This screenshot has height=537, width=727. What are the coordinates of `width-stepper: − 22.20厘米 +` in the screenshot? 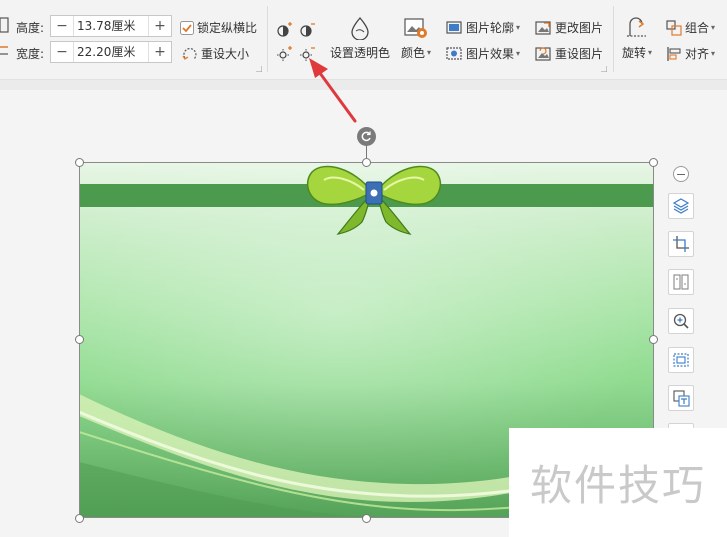 It's located at (111, 52).